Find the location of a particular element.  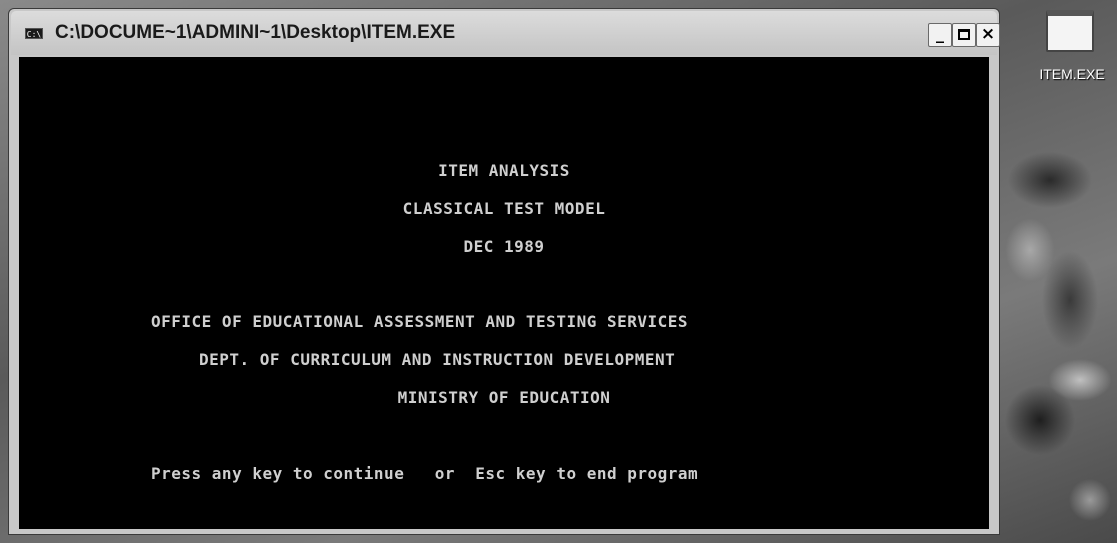

cmd-icon: C:\ is located at coordinates (34, 33).